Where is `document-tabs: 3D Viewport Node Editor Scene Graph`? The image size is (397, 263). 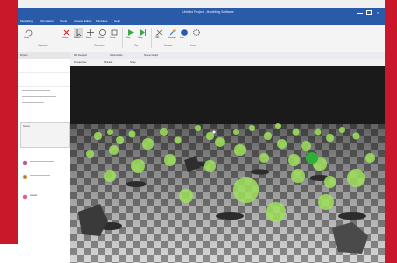
document-tabs: 3D Viewport Node Editor Scene Graph is located at coordinates (227, 55).